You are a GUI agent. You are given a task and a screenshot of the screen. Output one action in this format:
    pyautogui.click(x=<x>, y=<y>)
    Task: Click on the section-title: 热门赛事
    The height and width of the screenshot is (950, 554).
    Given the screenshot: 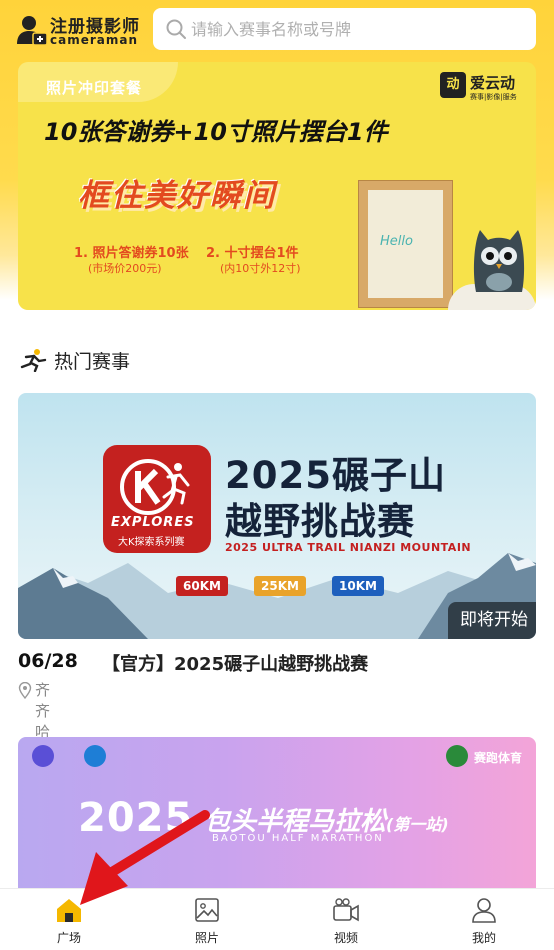 What is the action you would take?
    pyautogui.click(x=92, y=362)
    